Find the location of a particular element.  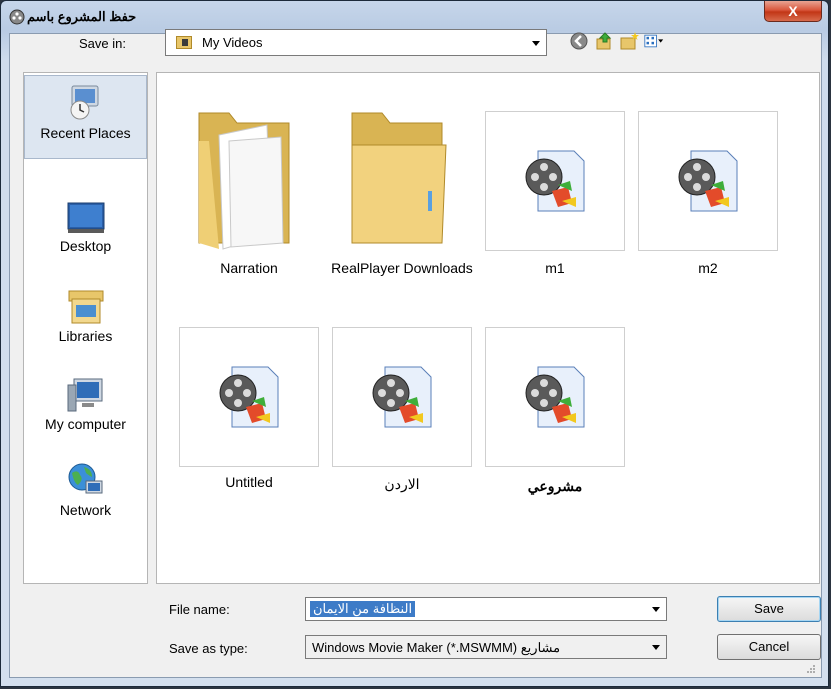

place-label: Network is located at coordinates (85, 510).